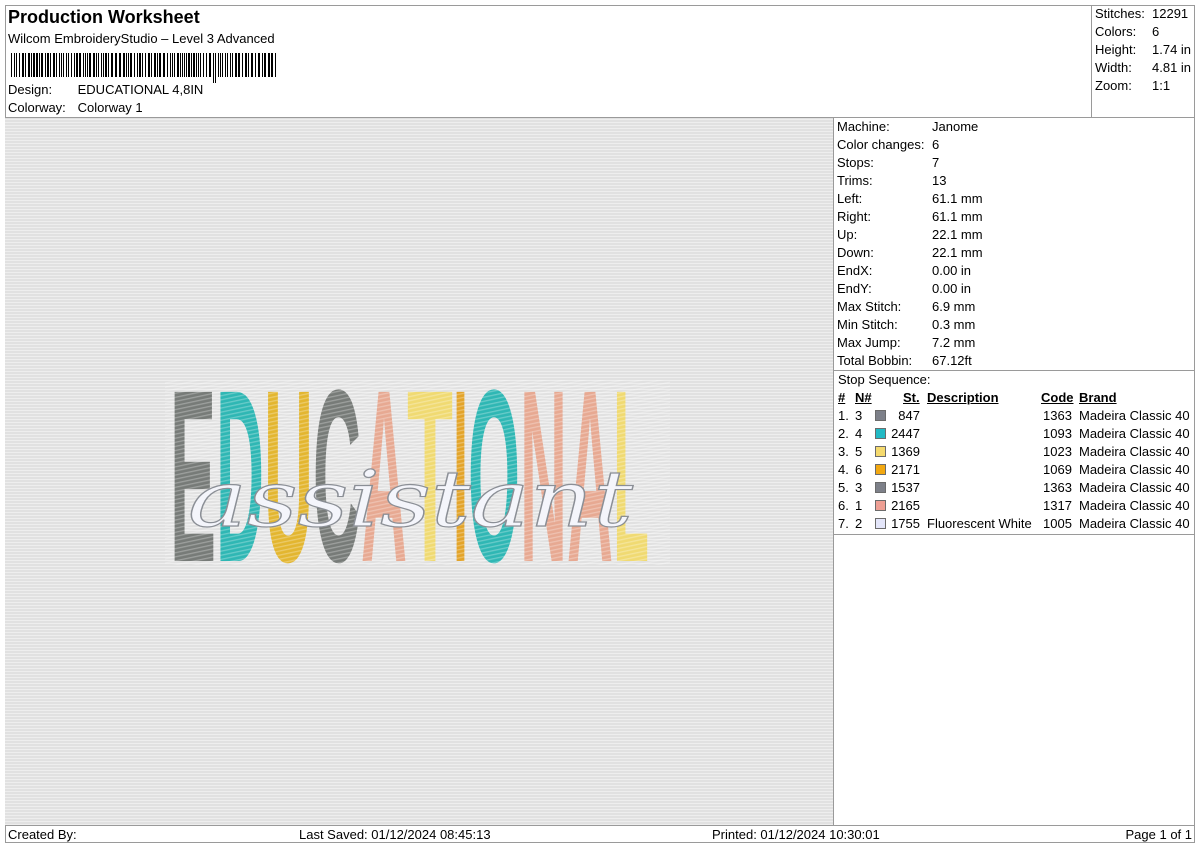 The height and width of the screenshot is (848, 1200). Describe the element at coordinates (906, 342) in the screenshot. I see `max-jump-row: Max Jump: 7.2 mm` at that location.